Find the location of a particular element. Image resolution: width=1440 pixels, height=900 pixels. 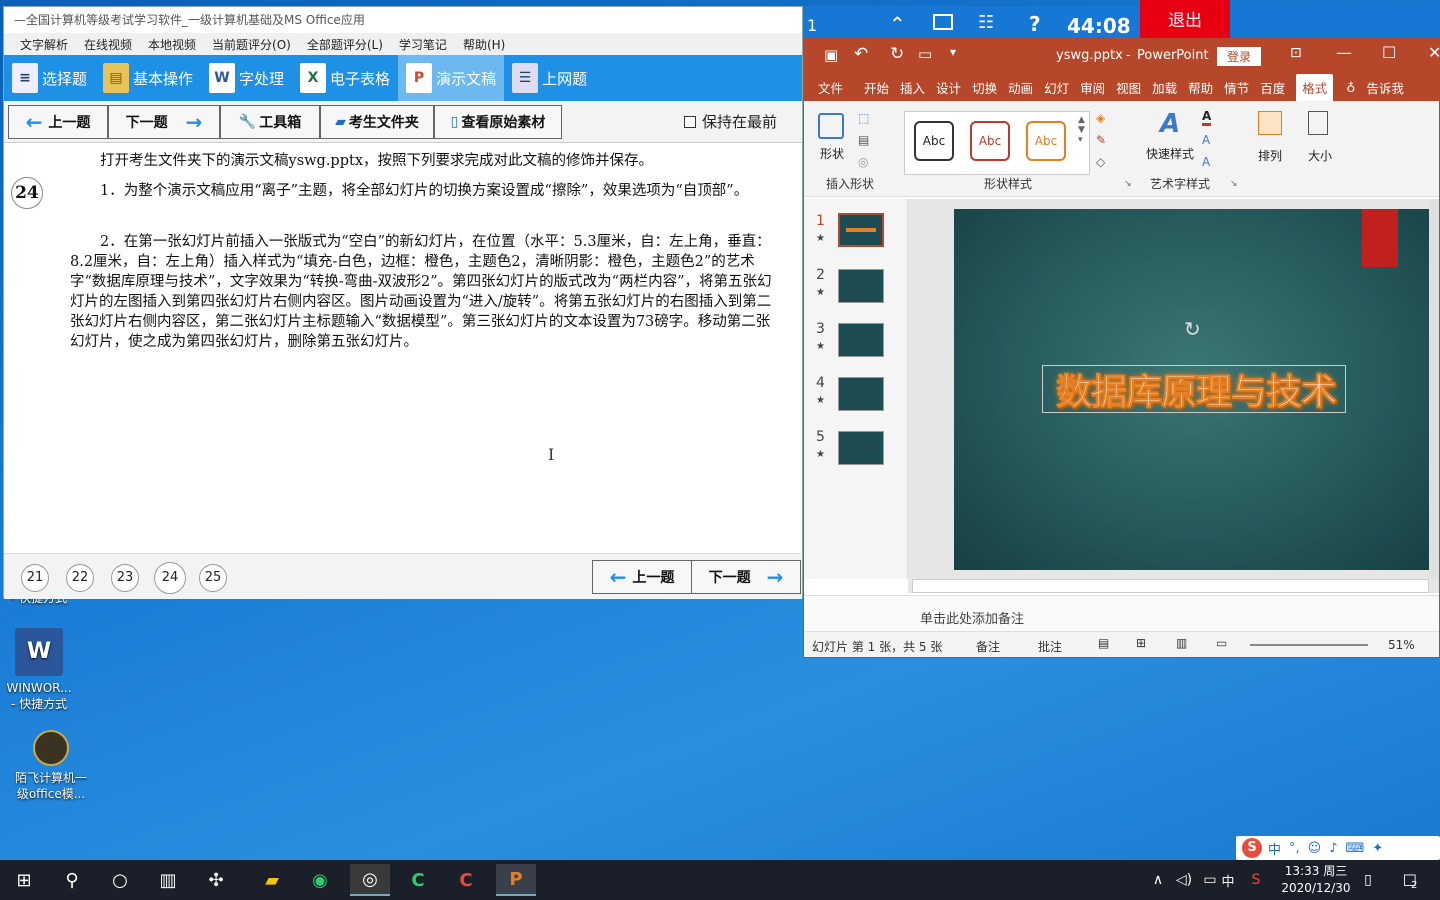

question-nav-24: 24 is located at coordinates (170, 578).